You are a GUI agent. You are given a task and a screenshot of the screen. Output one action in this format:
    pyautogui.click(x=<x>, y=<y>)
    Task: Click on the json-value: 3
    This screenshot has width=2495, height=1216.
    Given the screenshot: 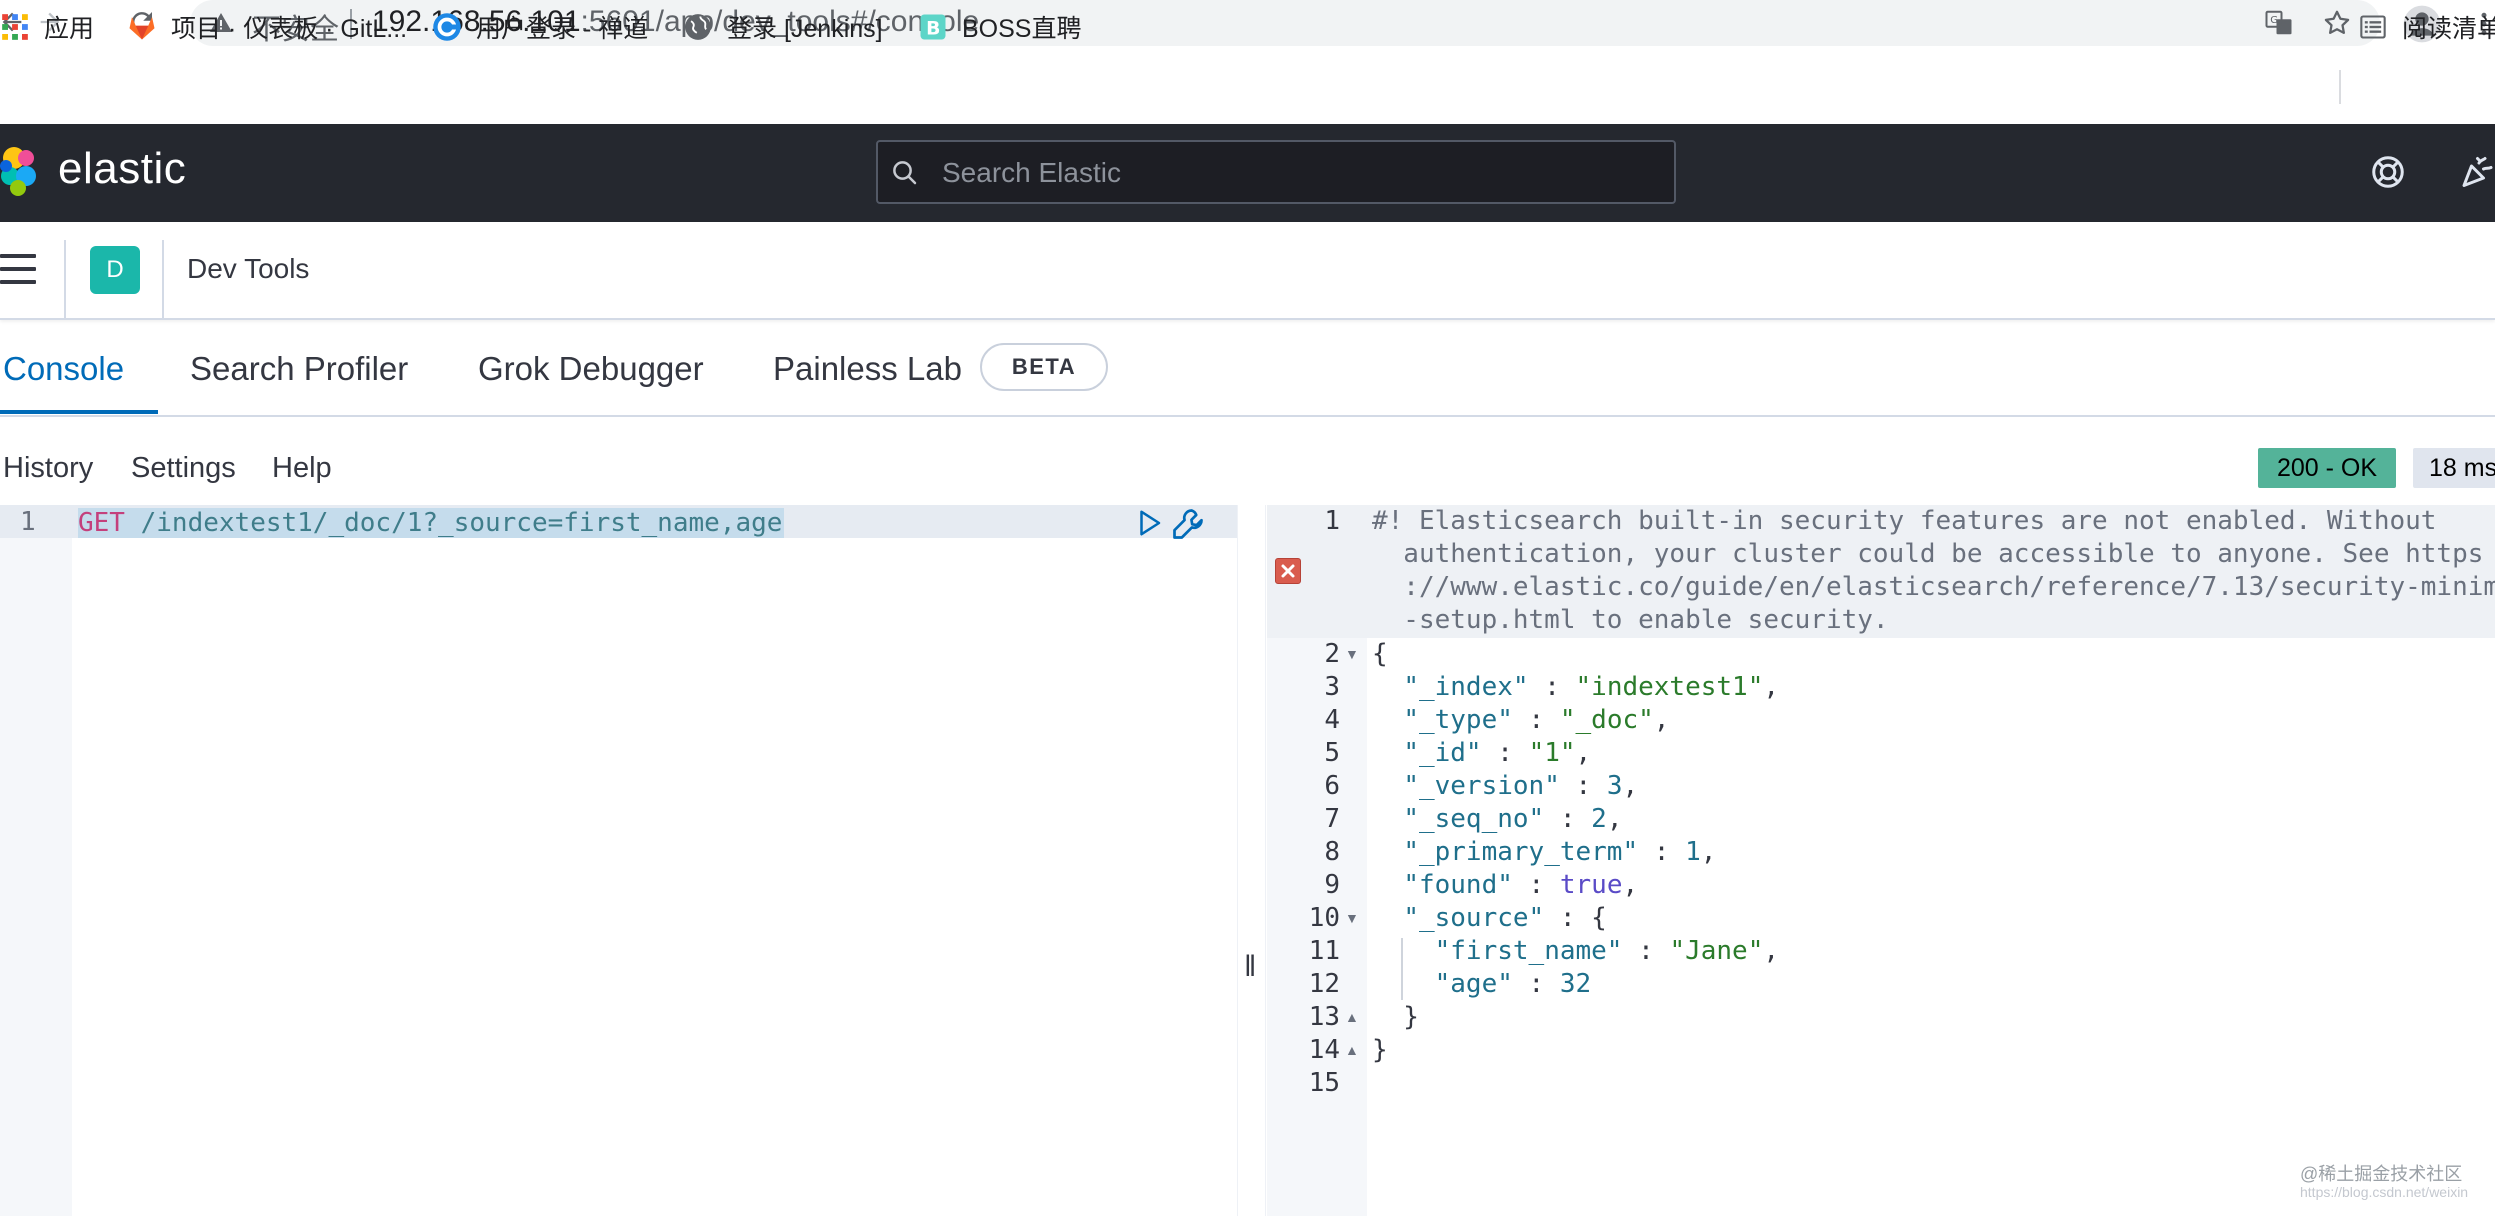 What is the action you would take?
    pyautogui.click(x=1614, y=786)
    